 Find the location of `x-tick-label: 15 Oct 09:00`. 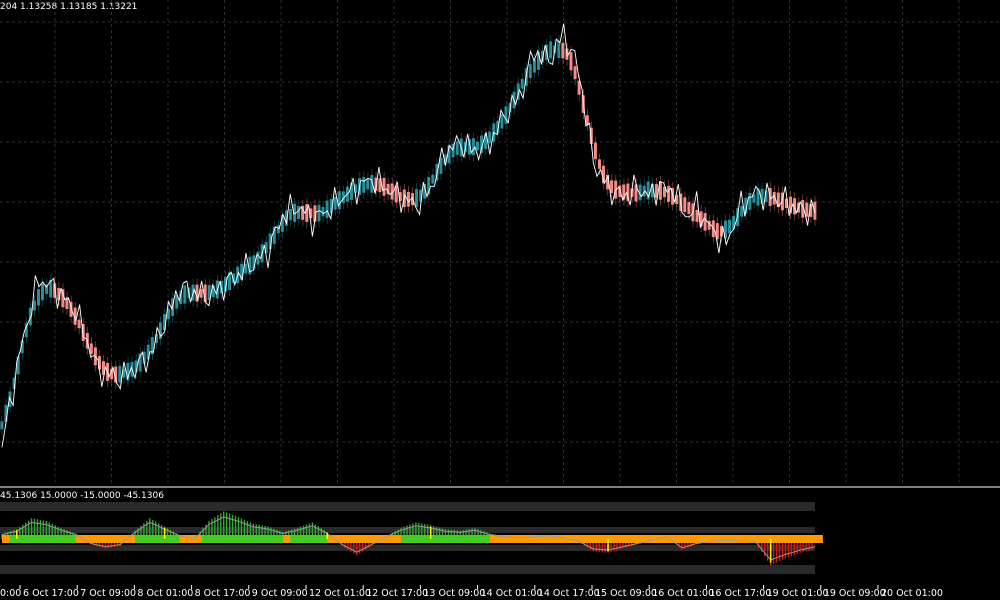

x-tick-label: 15 Oct 09:00 is located at coordinates (626, 593).